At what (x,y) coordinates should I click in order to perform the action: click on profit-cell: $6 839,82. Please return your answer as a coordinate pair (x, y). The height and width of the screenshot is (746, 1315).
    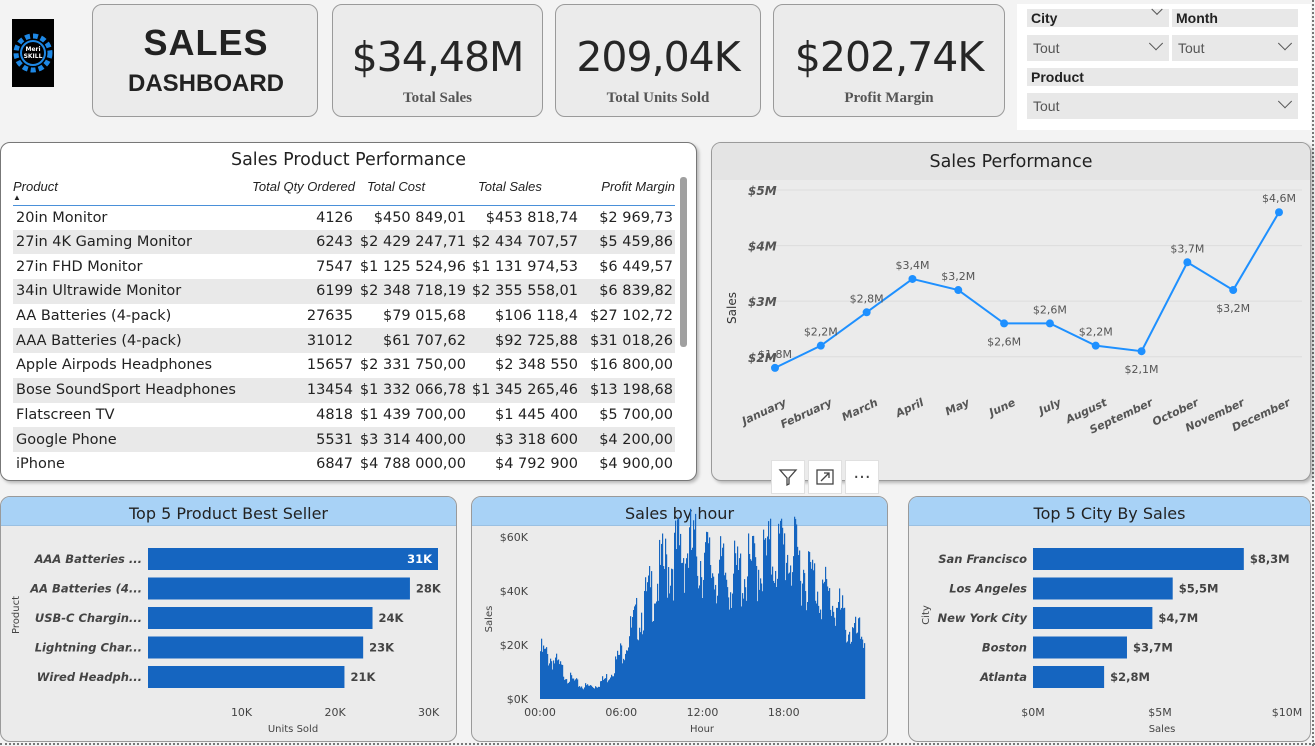
    Looking at the image, I should click on (627, 291).